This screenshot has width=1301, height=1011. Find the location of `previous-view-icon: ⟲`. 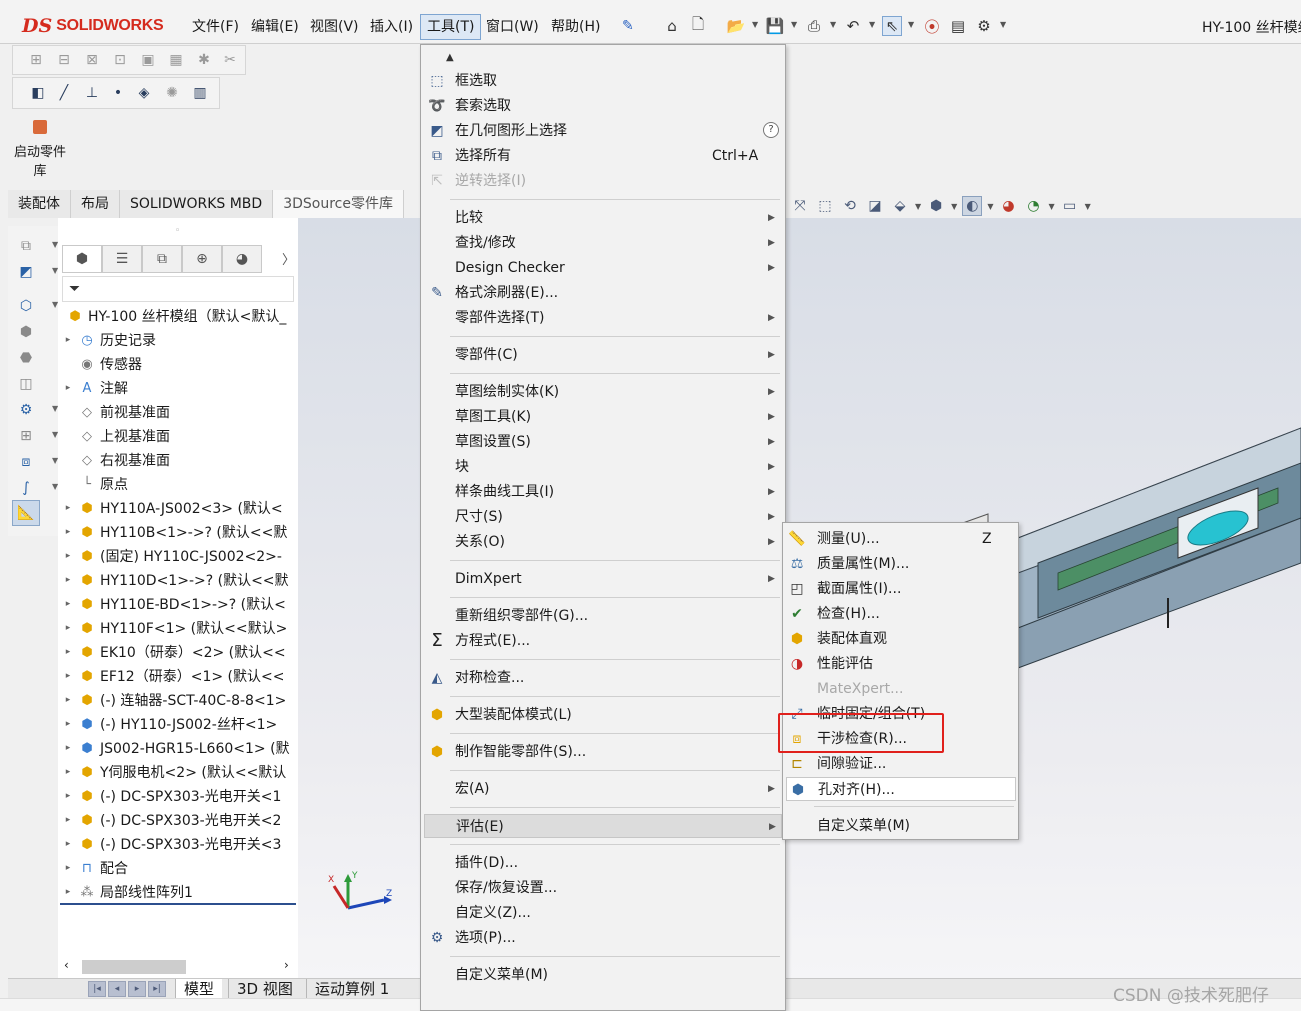

previous-view-icon: ⟲ is located at coordinates (850, 206).